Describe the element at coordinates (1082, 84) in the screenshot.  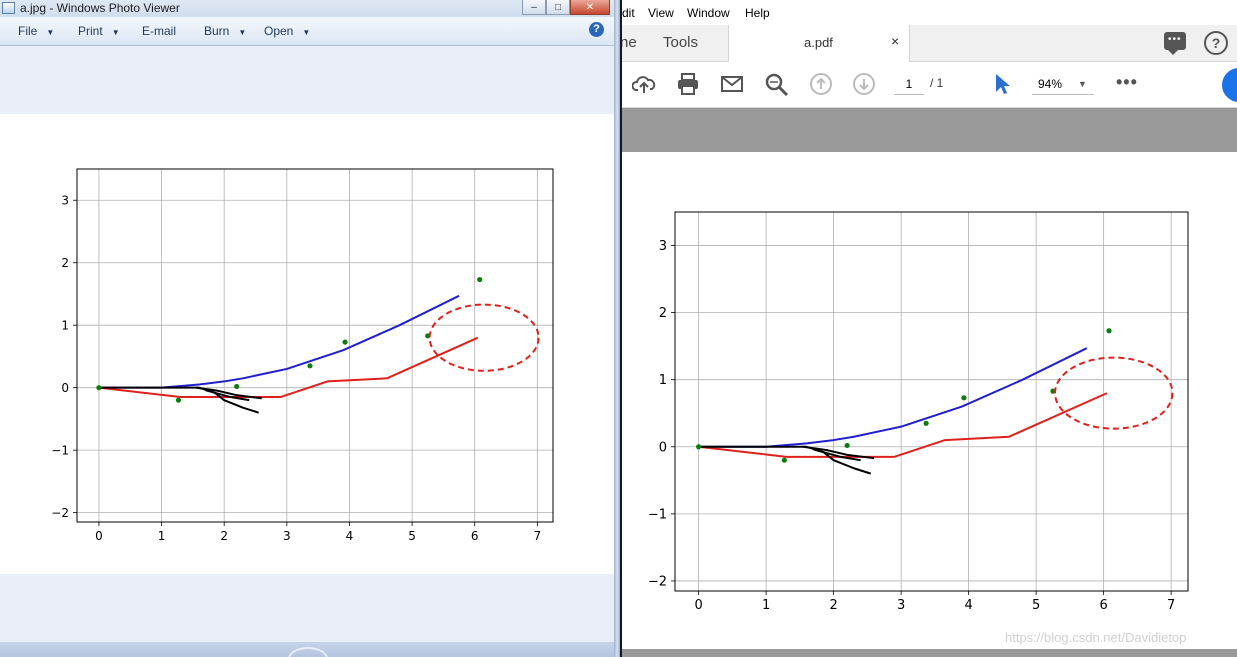
I see `chevron-down-icon: ▼` at that location.